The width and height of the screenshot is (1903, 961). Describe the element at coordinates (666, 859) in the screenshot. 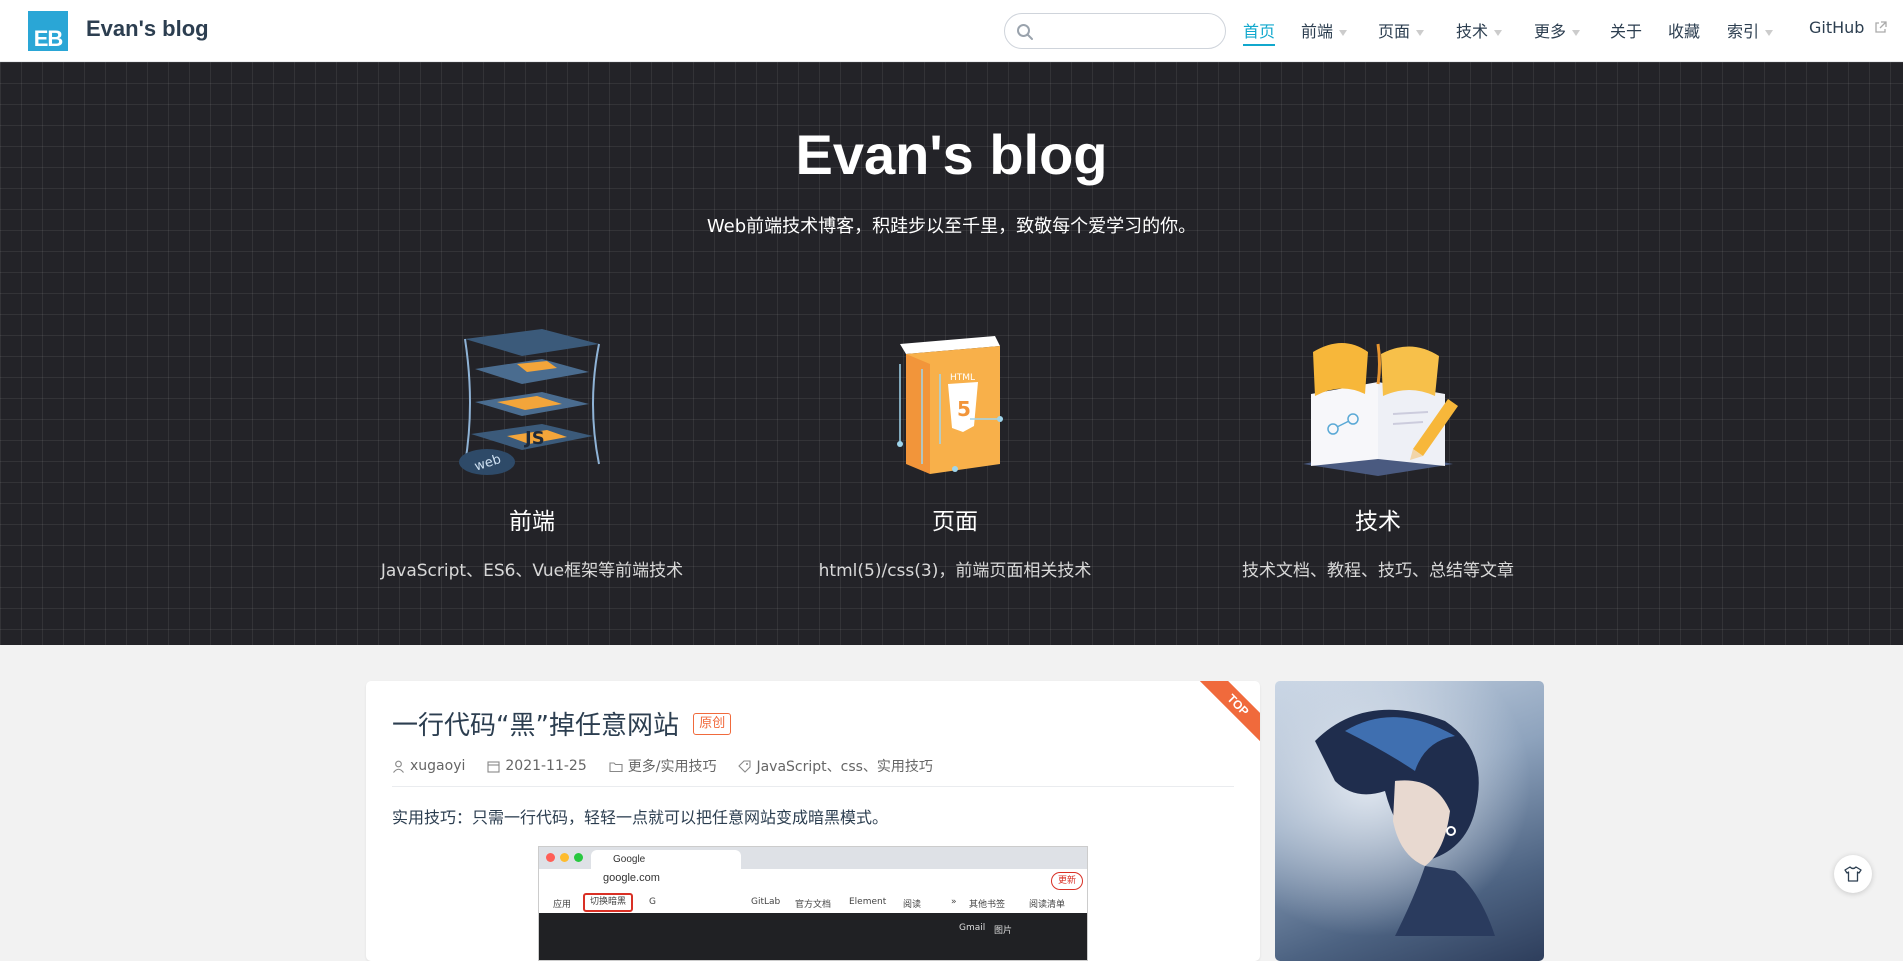

I see `browser-tab: Google` at that location.